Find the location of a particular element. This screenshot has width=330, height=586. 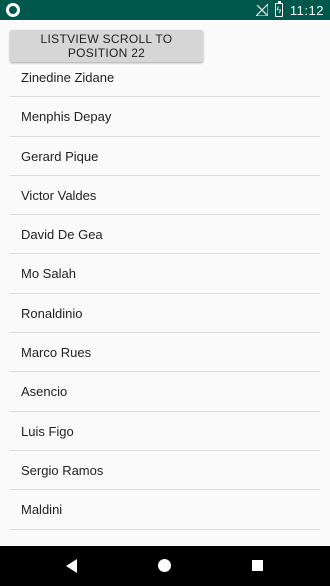

list-item: Gerard Pique is located at coordinates (165, 156).